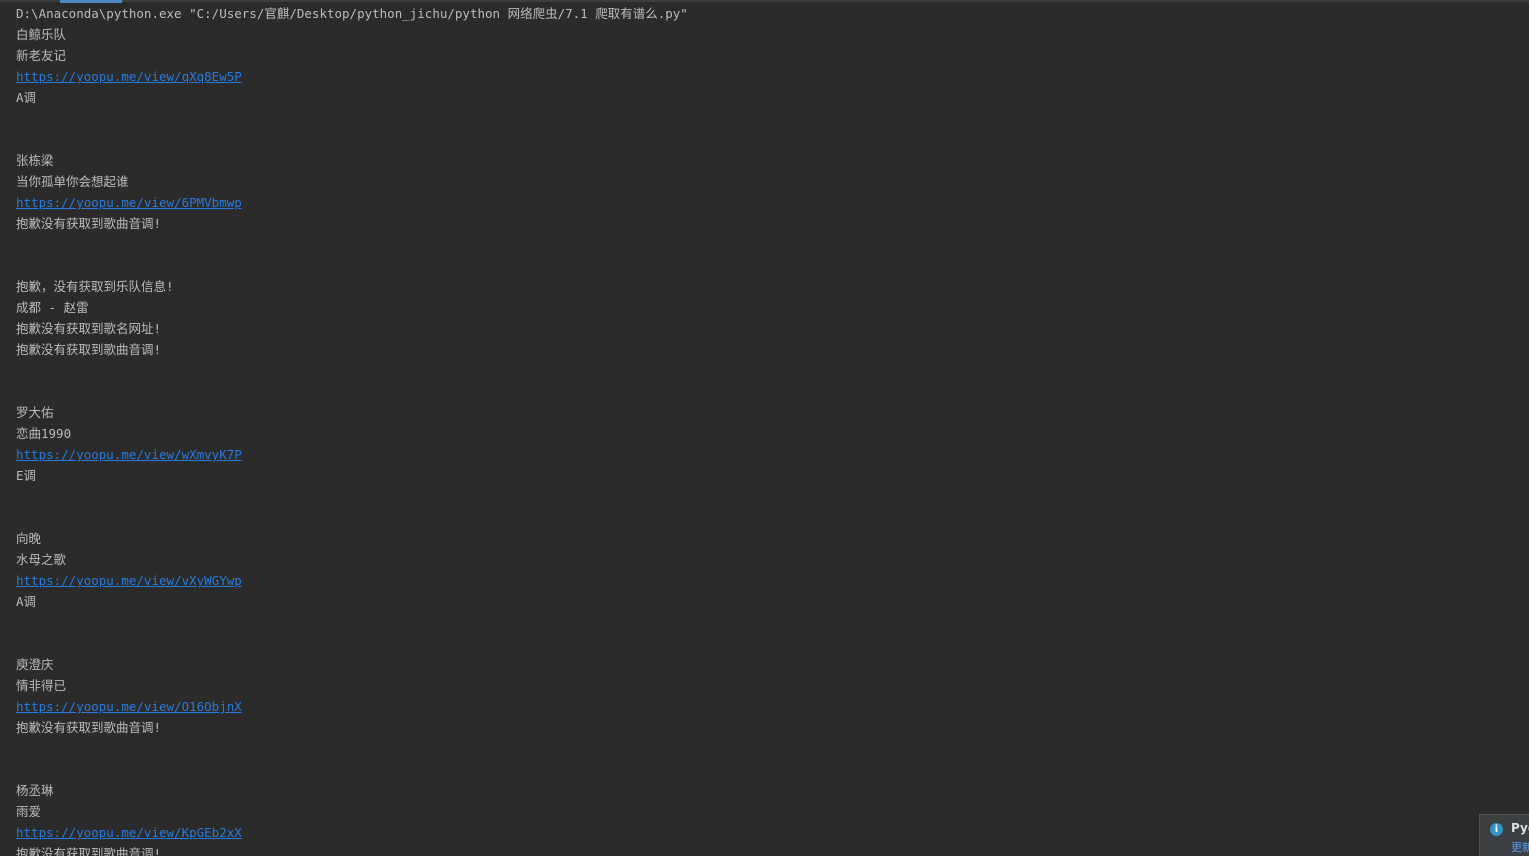 This screenshot has width=1529, height=856. I want to click on console-line: 情非得已, so click(41, 685).